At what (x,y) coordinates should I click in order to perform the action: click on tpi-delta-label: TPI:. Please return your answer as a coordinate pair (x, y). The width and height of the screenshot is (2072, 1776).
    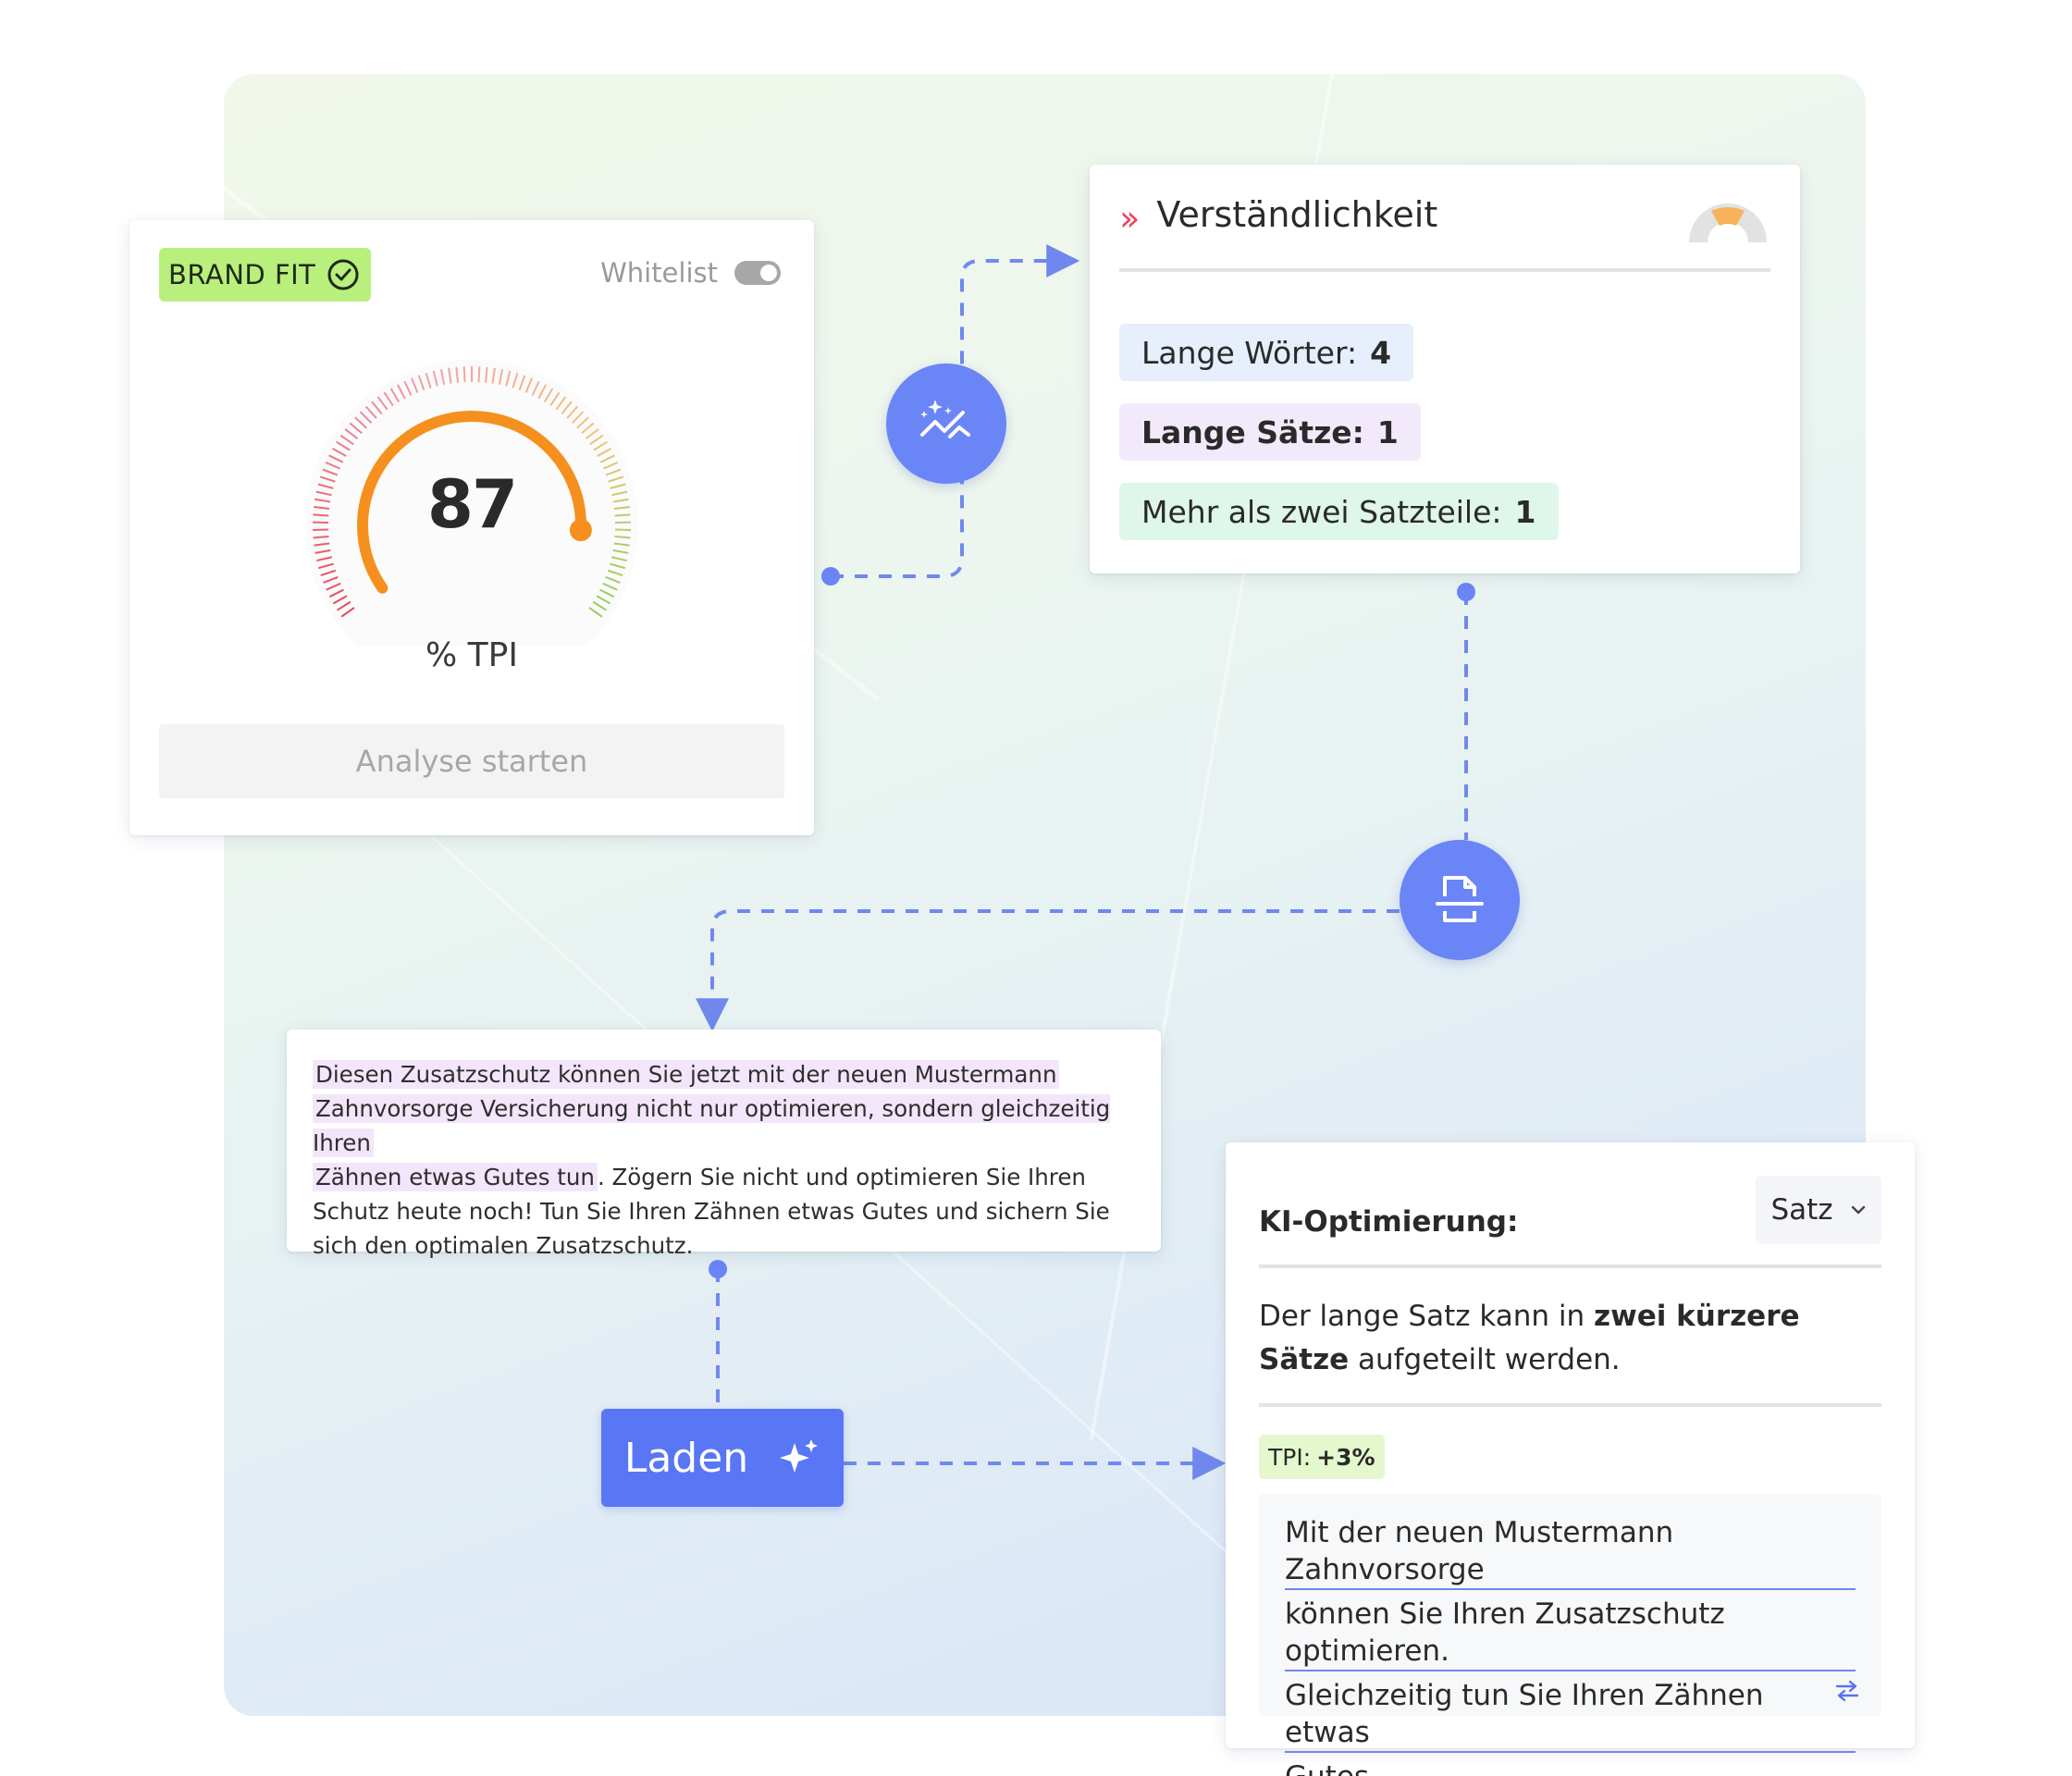
    Looking at the image, I should click on (1290, 1457).